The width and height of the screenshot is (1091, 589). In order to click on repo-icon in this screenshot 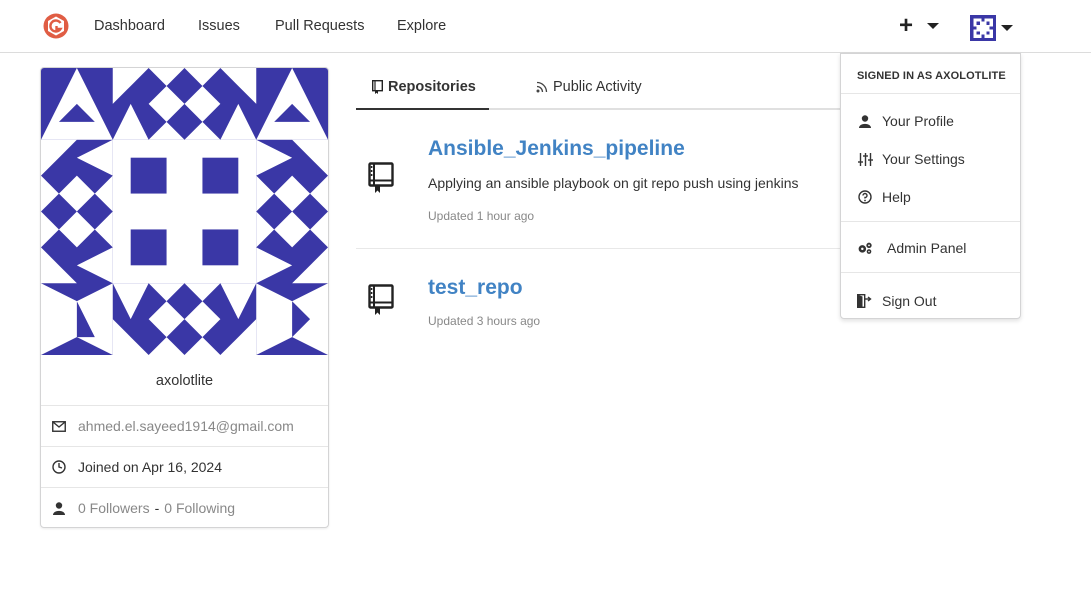, I will do `click(377, 87)`.